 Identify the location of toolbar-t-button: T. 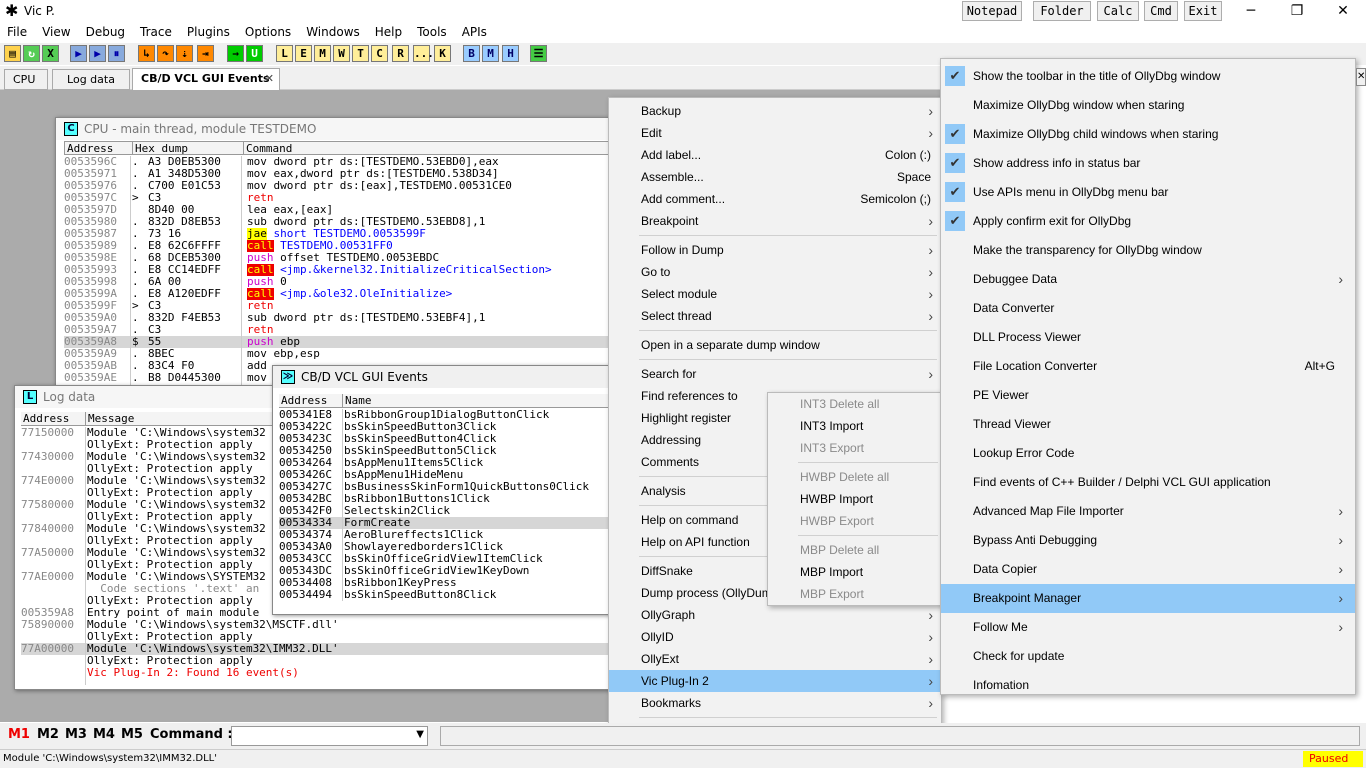
(360, 53).